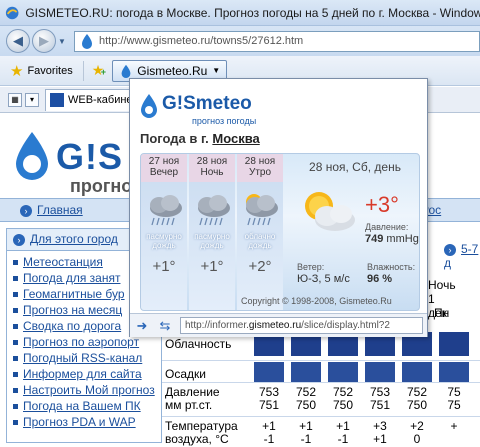 This screenshot has height=447, width=480. What do you see at coordinates (85, 391) in the screenshot?
I see `sidebar-link: Настроить Мой прогноз` at bounding box center [85, 391].